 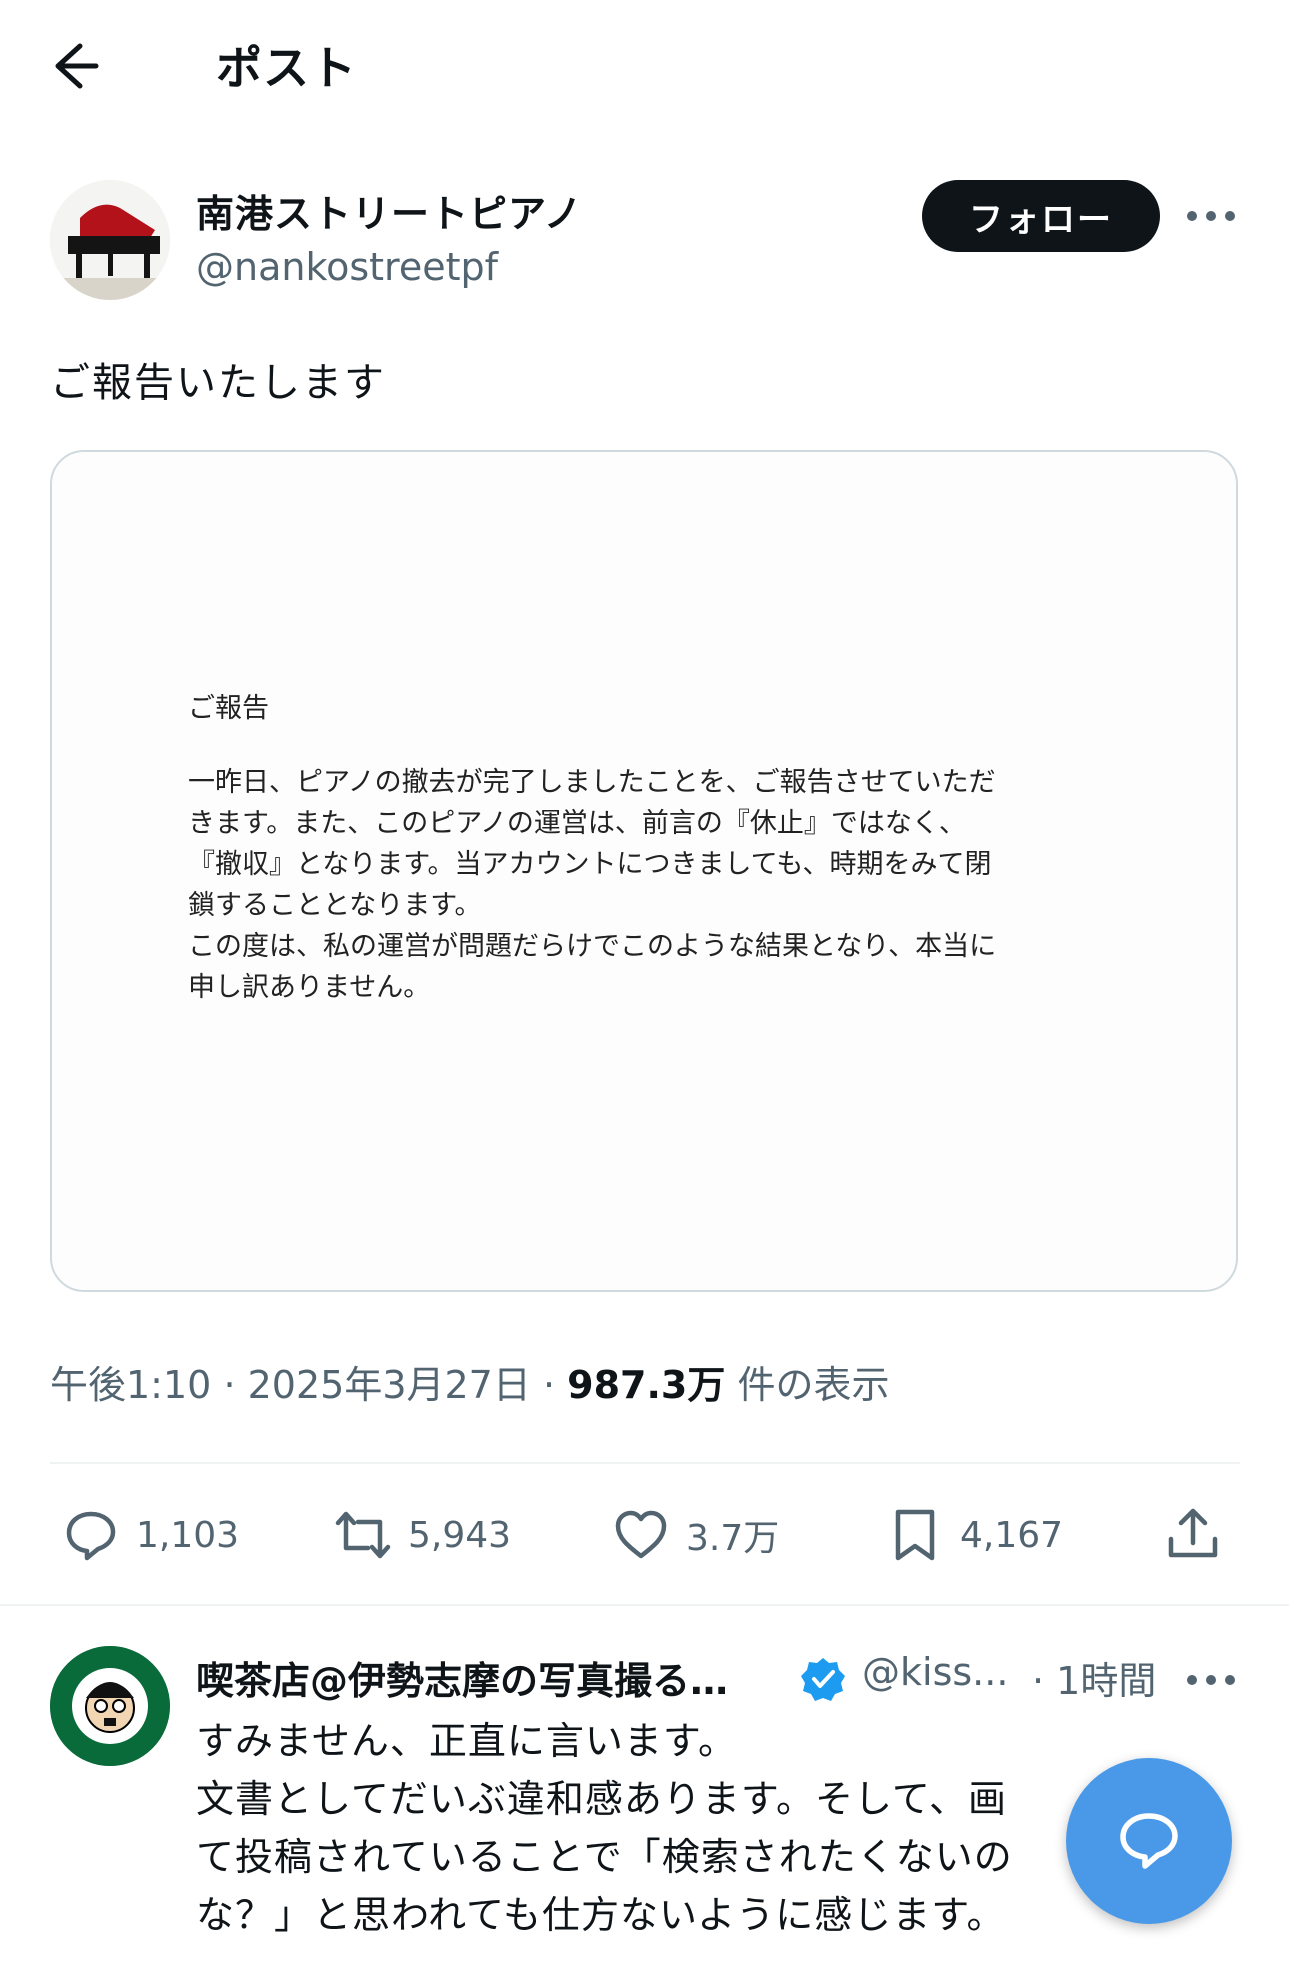 I want to click on verified-badge, so click(x=823, y=1679).